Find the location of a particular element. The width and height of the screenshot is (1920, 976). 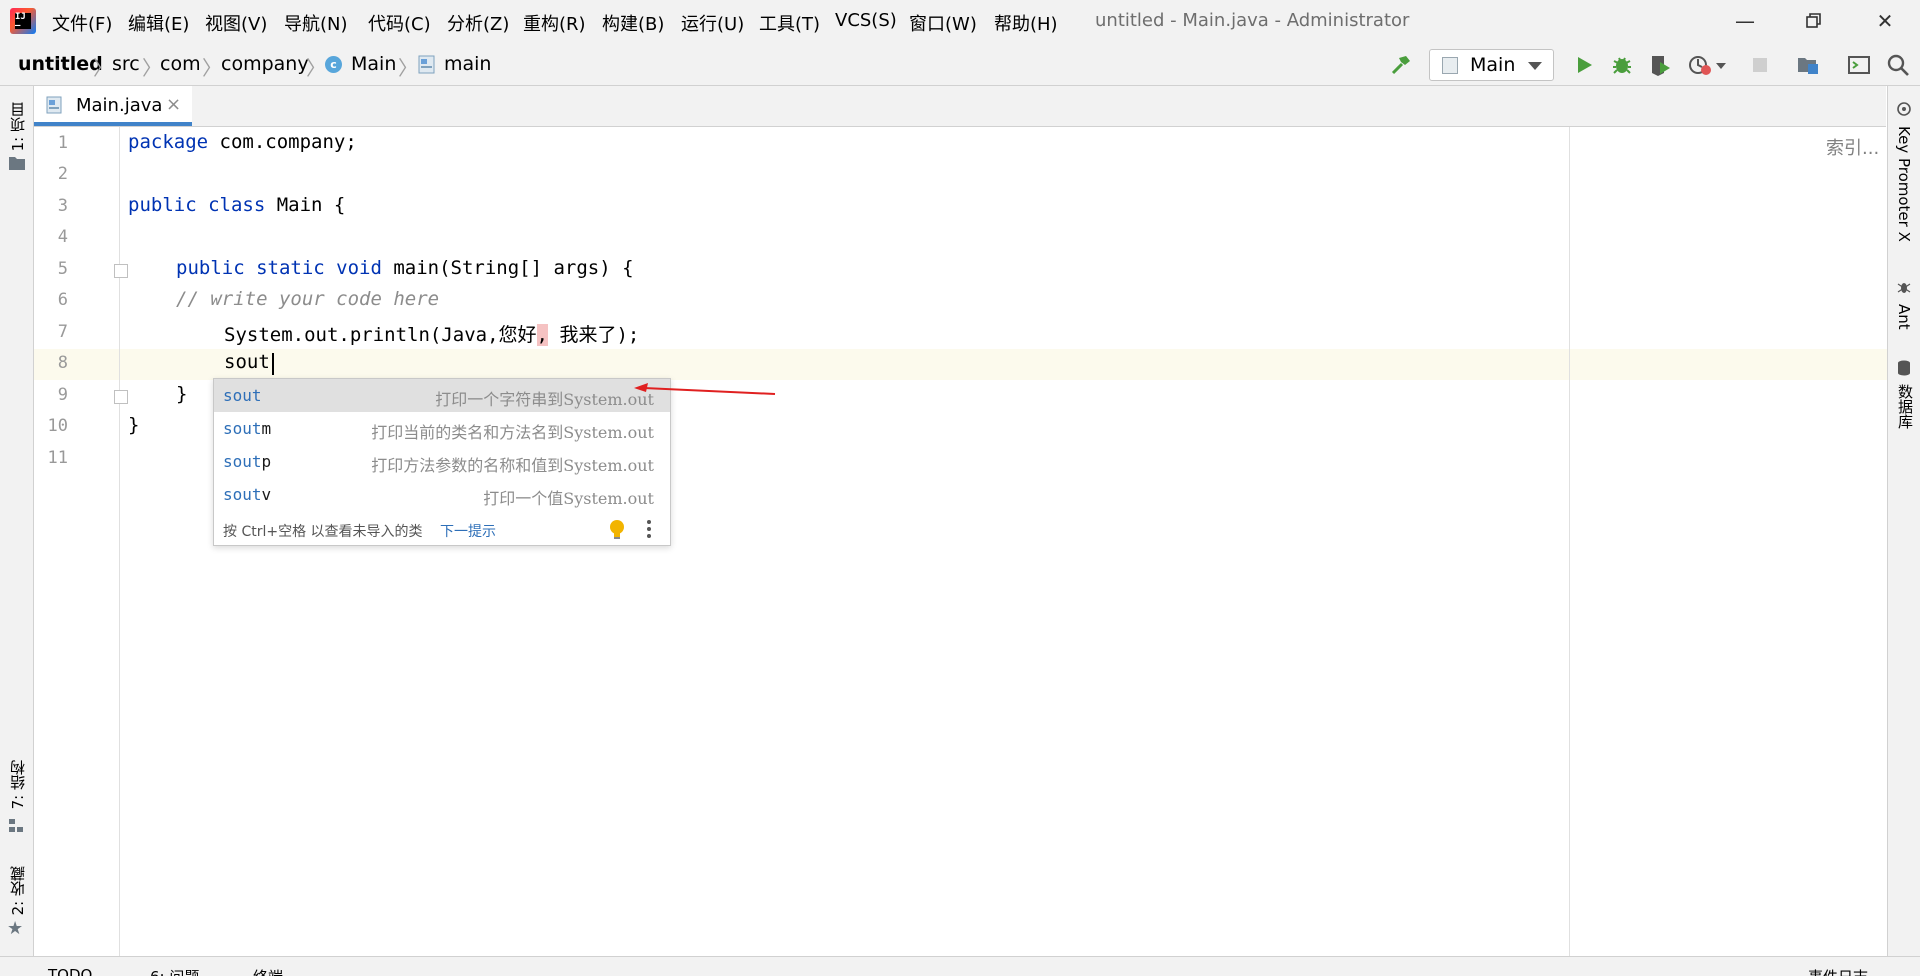

menu-help: 帮助(H) is located at coordinates (1026, 23).